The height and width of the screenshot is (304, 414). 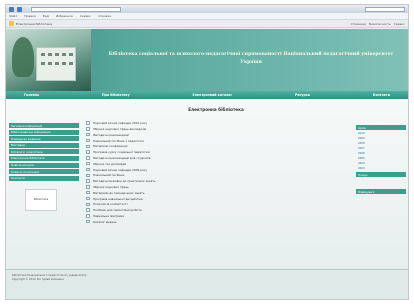 What do you see at coordinates (56, 64) in the screenshot?
I see `building-image` at bounding box center [56, 64].